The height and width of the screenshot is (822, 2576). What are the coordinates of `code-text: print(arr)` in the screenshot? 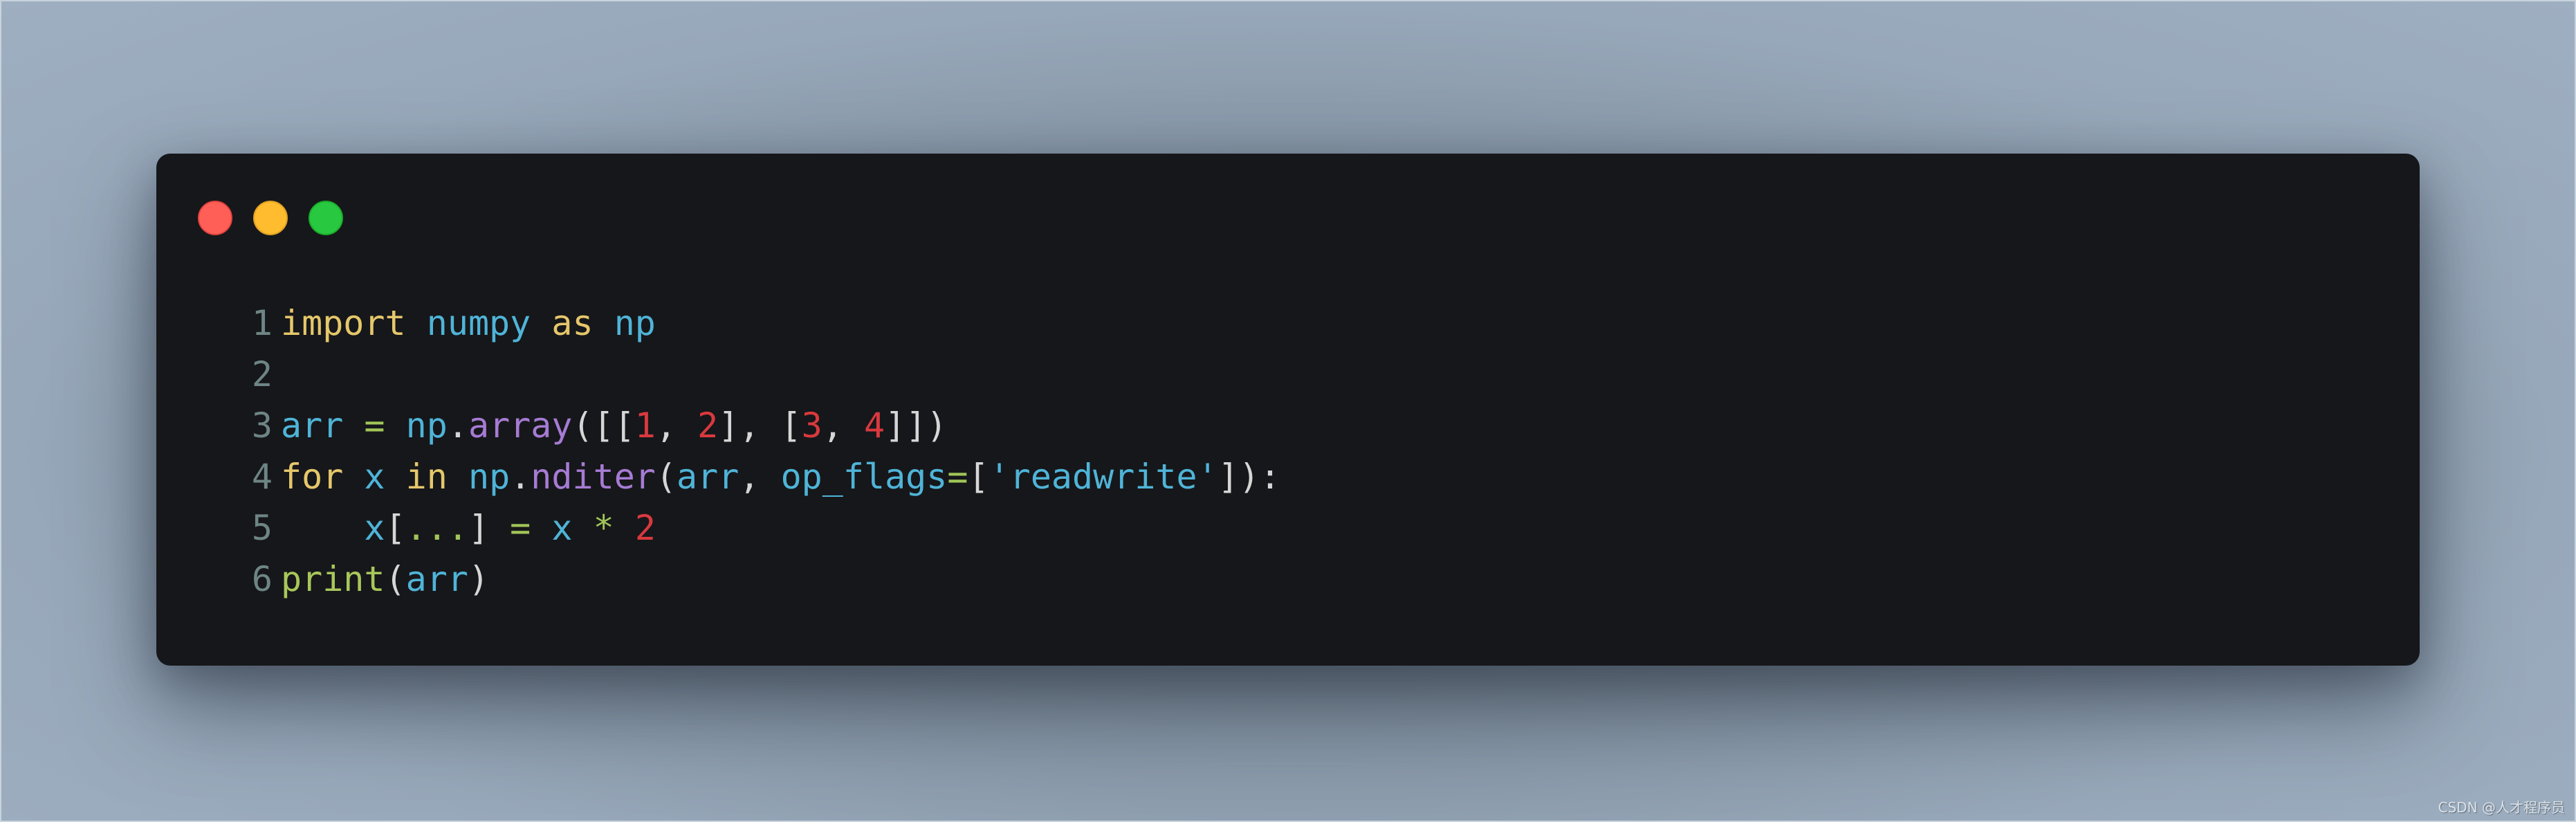 It's located at (385, 579).